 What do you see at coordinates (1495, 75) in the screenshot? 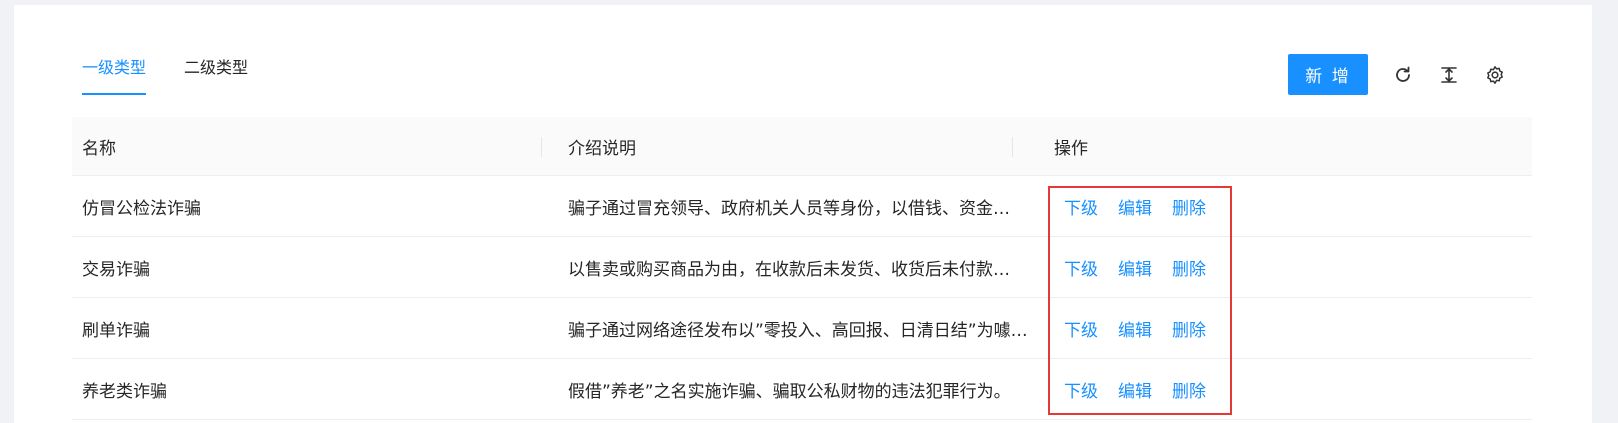
I see `settings-icon` at bounding box center [1495, 75].